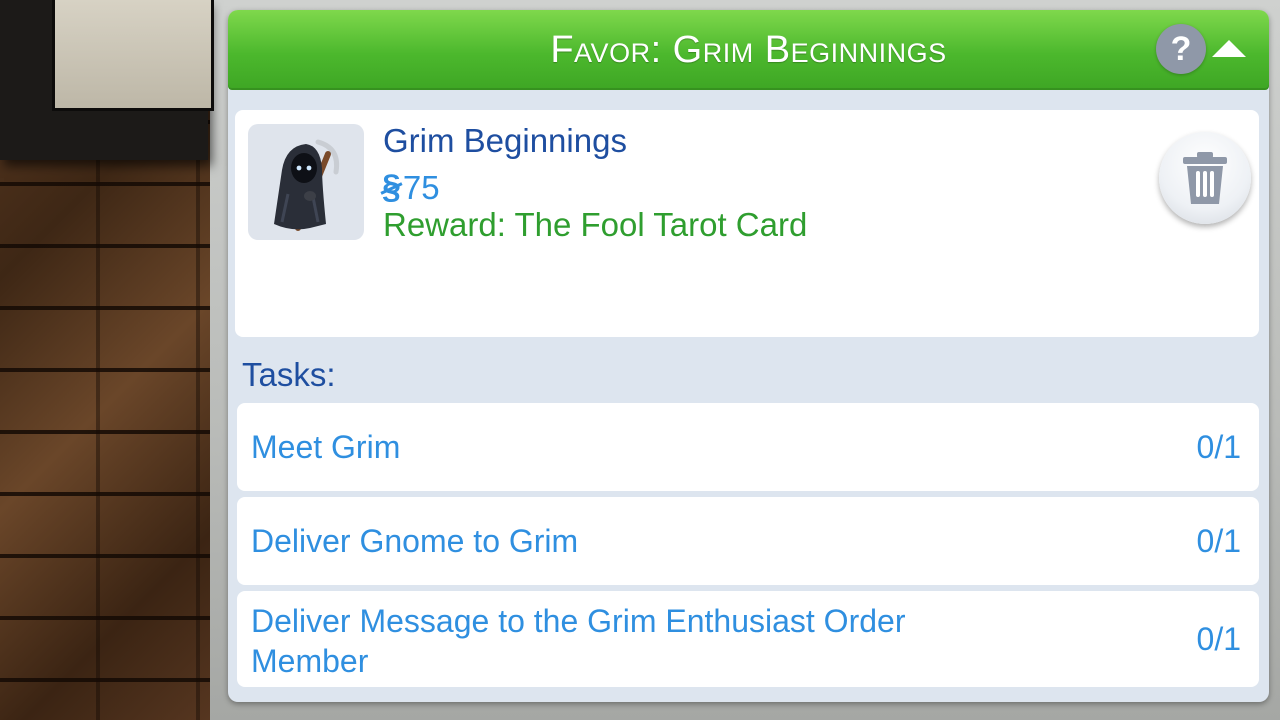 This screenshot has height=720, width=1280. I want to click on favor-panel-header: Favor: Grim Beginnings ?, so click(748, 50).